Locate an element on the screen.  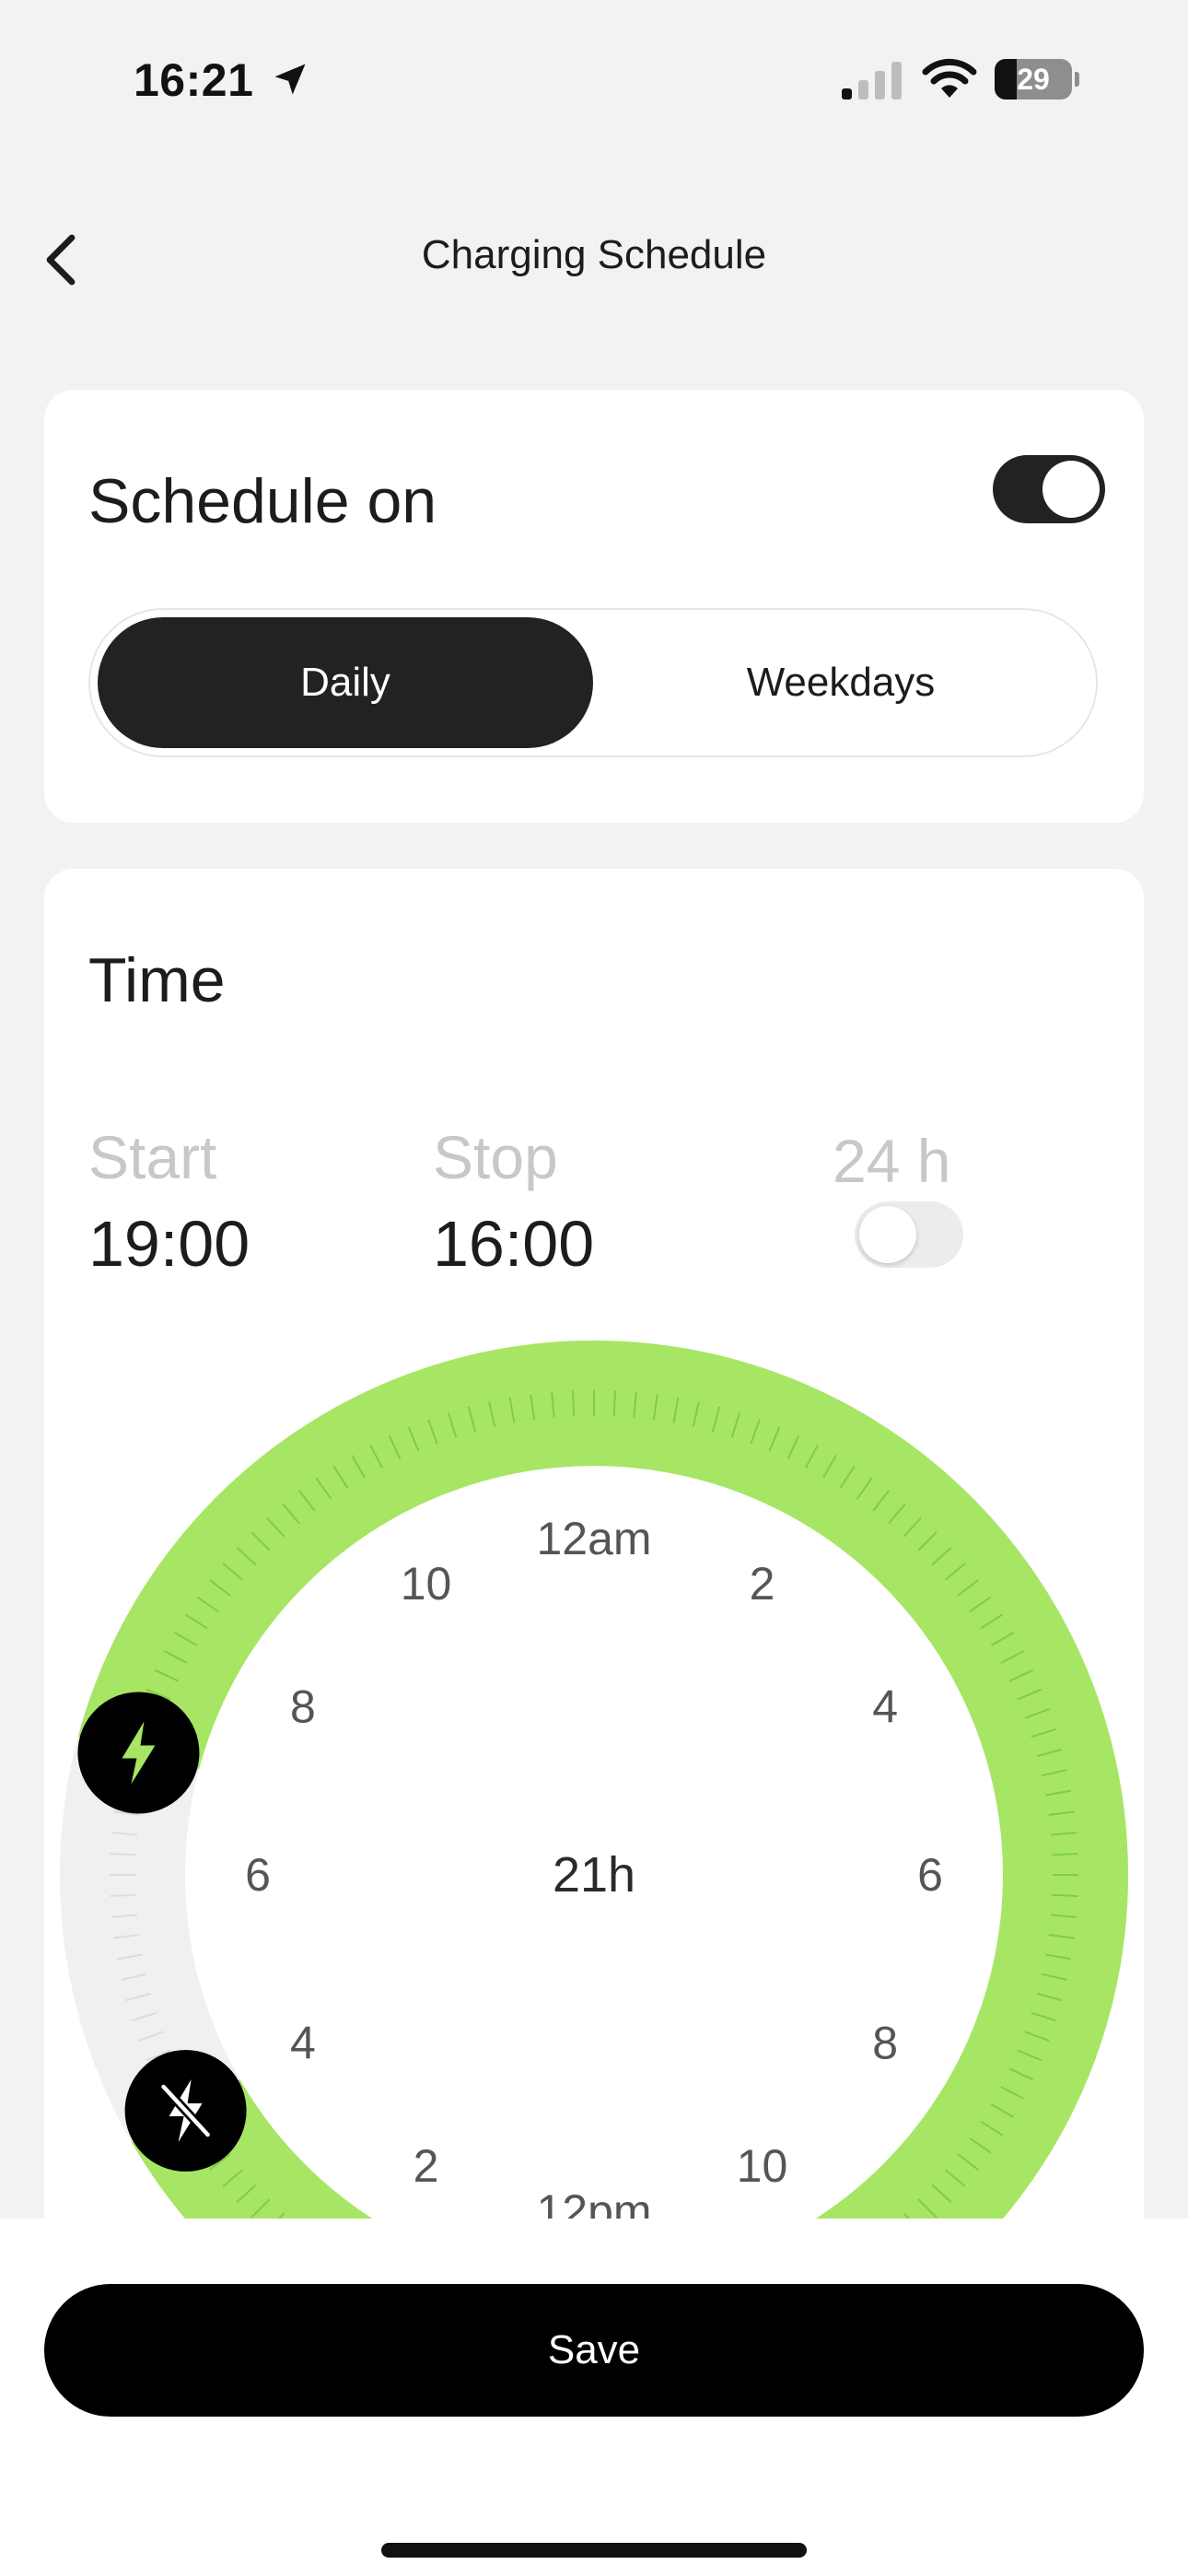
24h-toggle is located at coordinates (909, 1234).